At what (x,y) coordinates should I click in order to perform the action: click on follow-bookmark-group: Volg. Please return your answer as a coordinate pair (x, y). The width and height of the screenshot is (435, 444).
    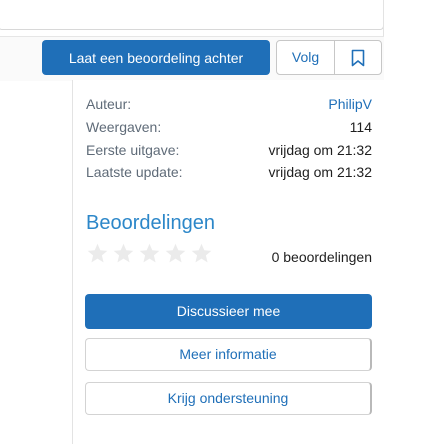
    Looking at the image, I should click on (329, 57).